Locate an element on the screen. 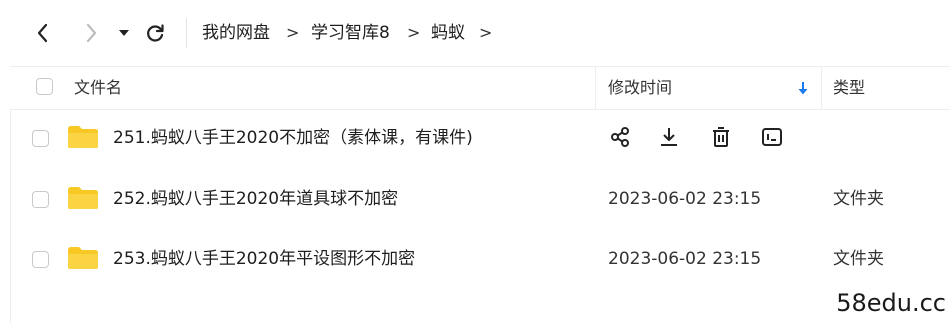  table-header: 文件名 修改时间 类型 is located at coordinates (480, 88).